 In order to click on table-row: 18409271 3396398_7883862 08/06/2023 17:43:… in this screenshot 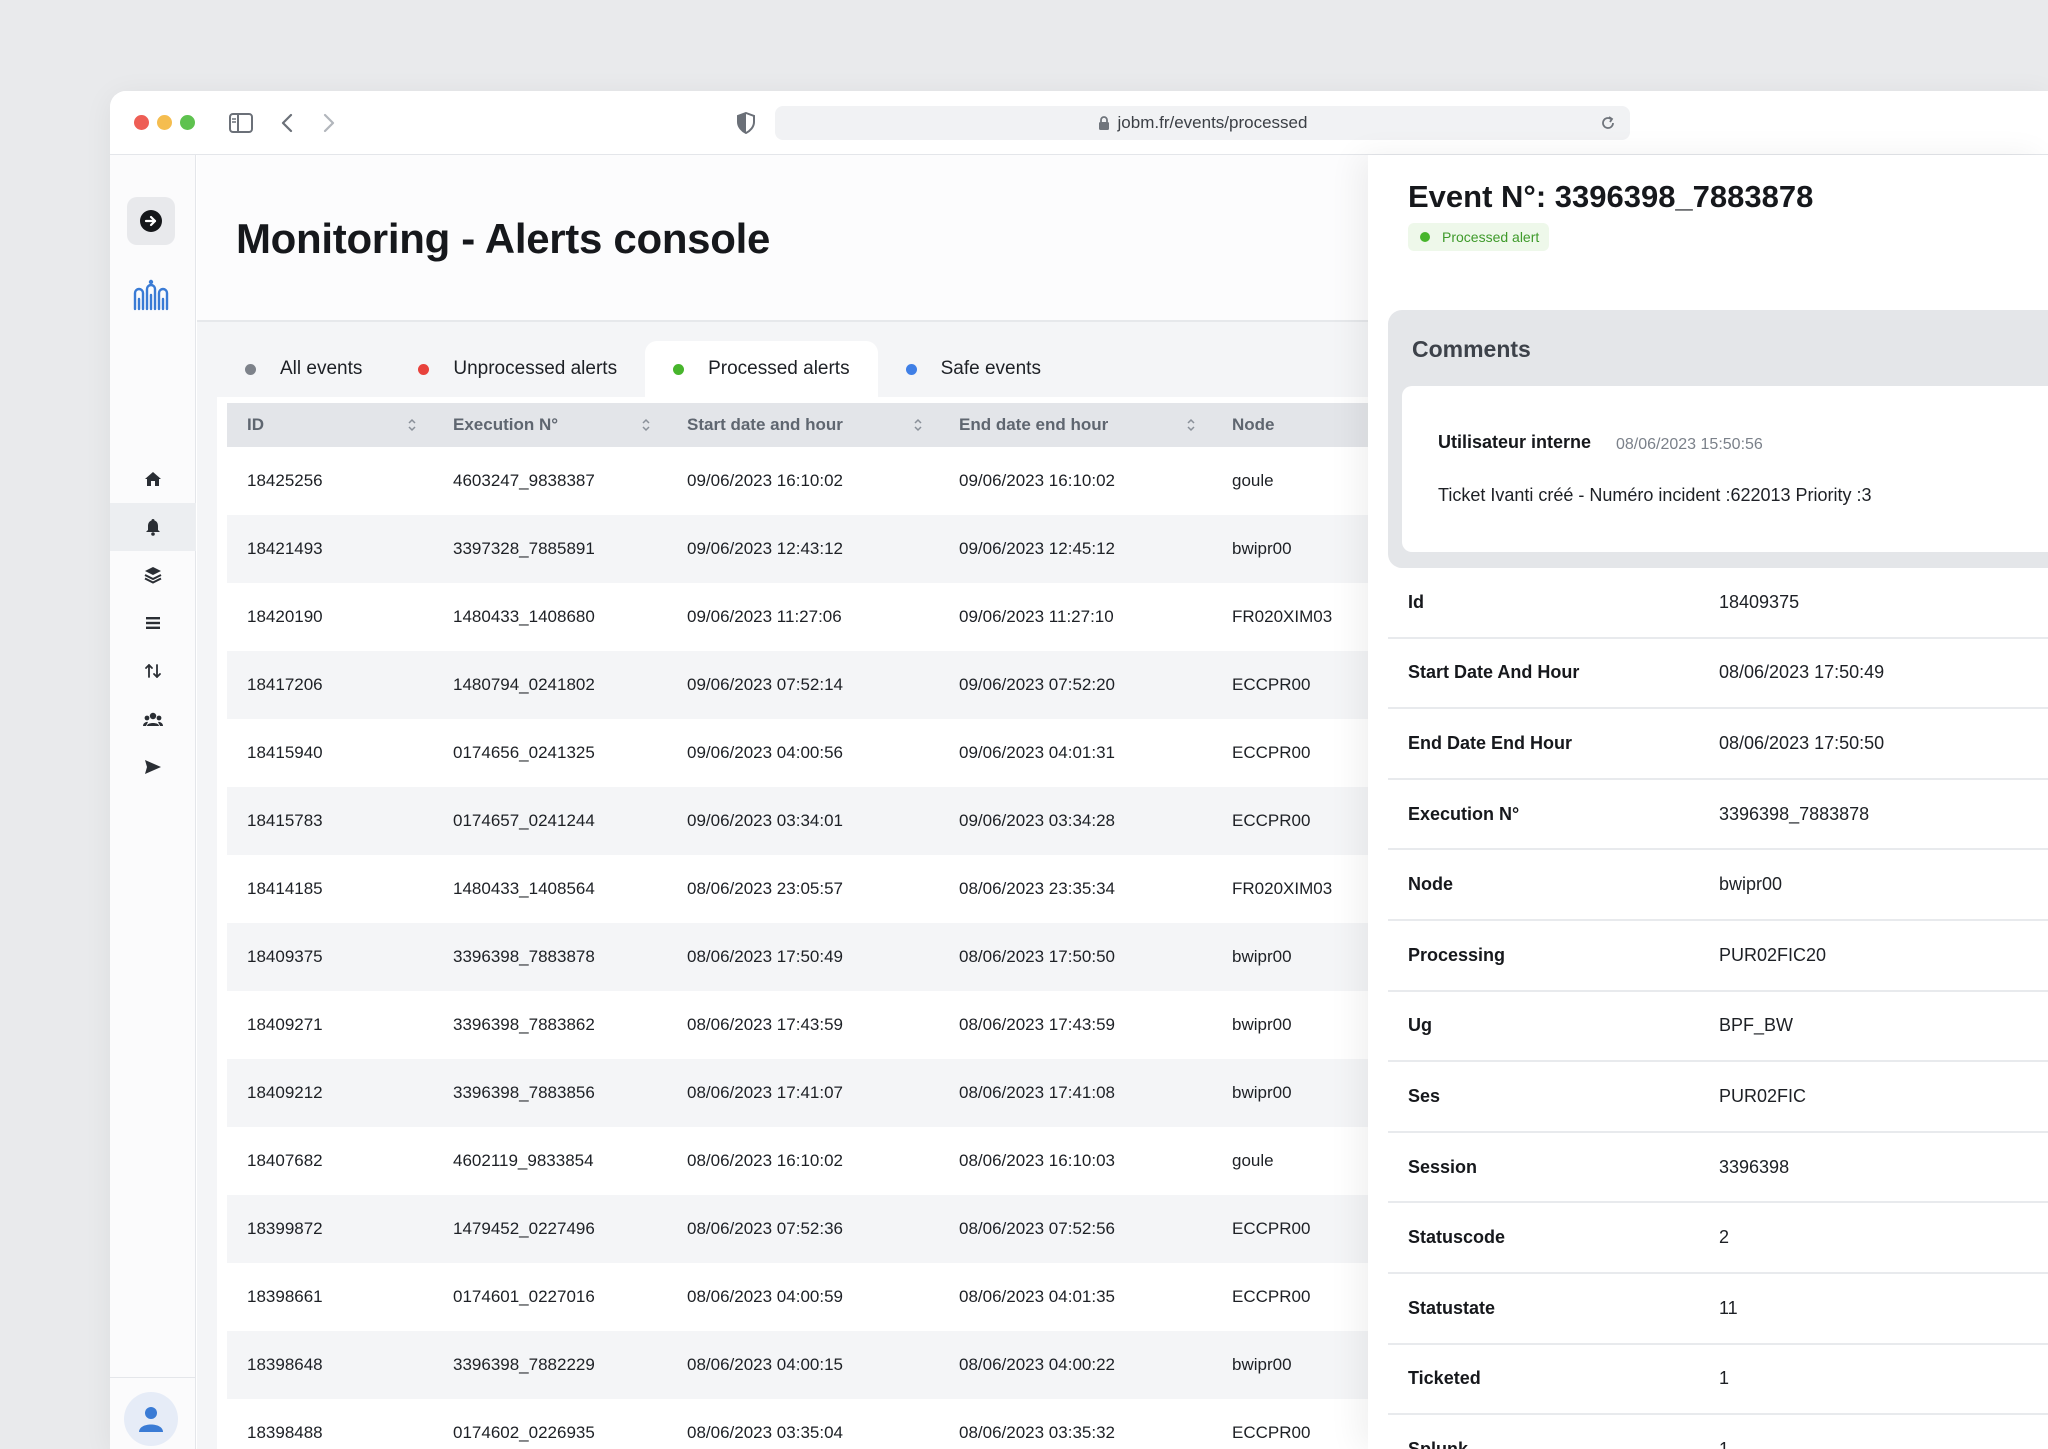, I will do `click(802, 1025)`.